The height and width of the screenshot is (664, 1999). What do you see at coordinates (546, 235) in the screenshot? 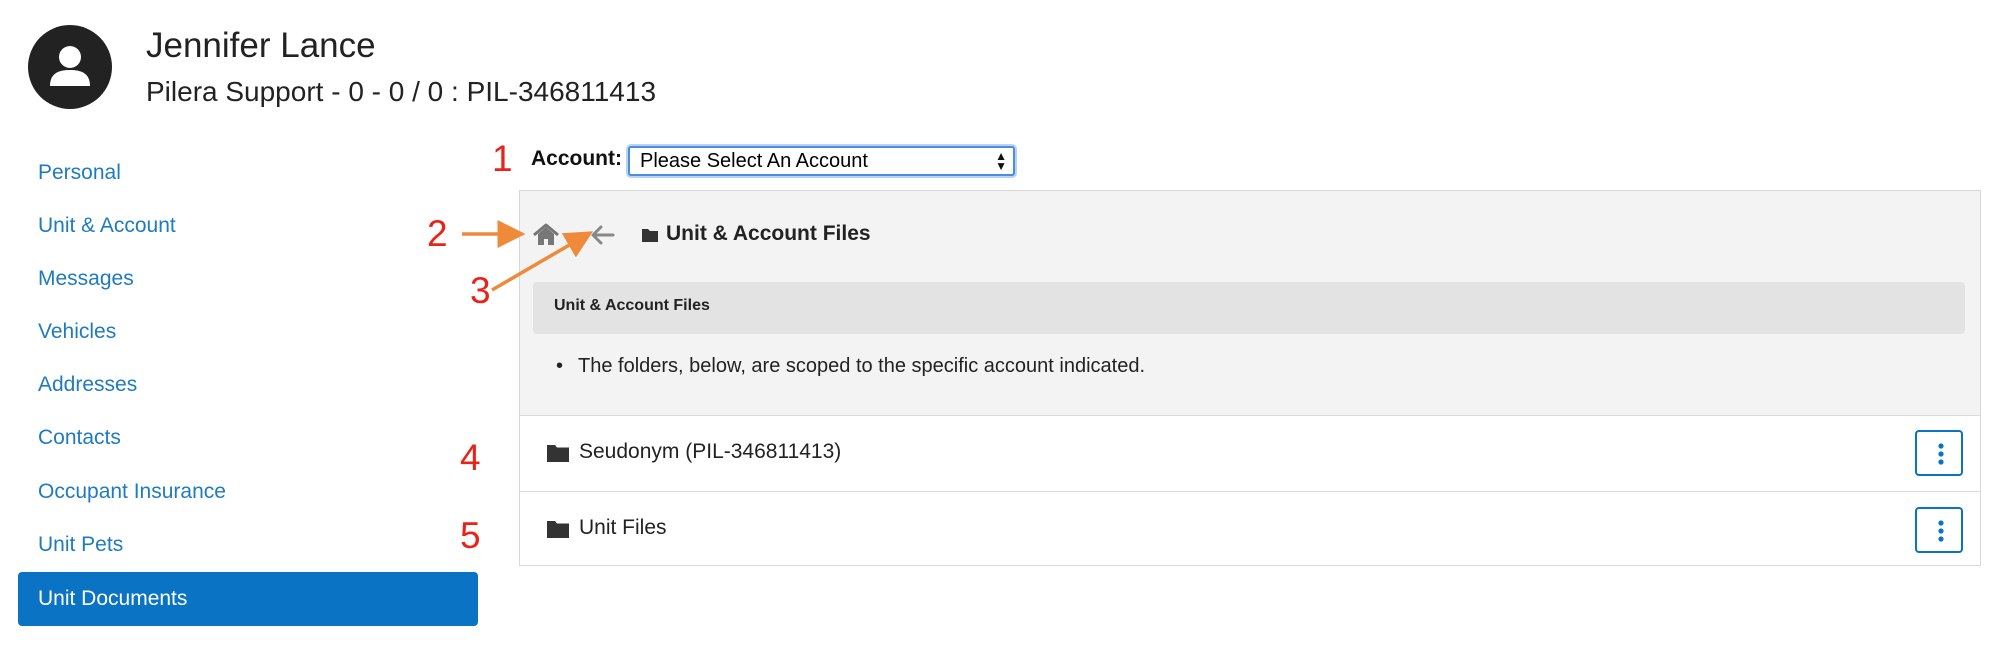
I see `home-icon` at bounding box center [546, 235].